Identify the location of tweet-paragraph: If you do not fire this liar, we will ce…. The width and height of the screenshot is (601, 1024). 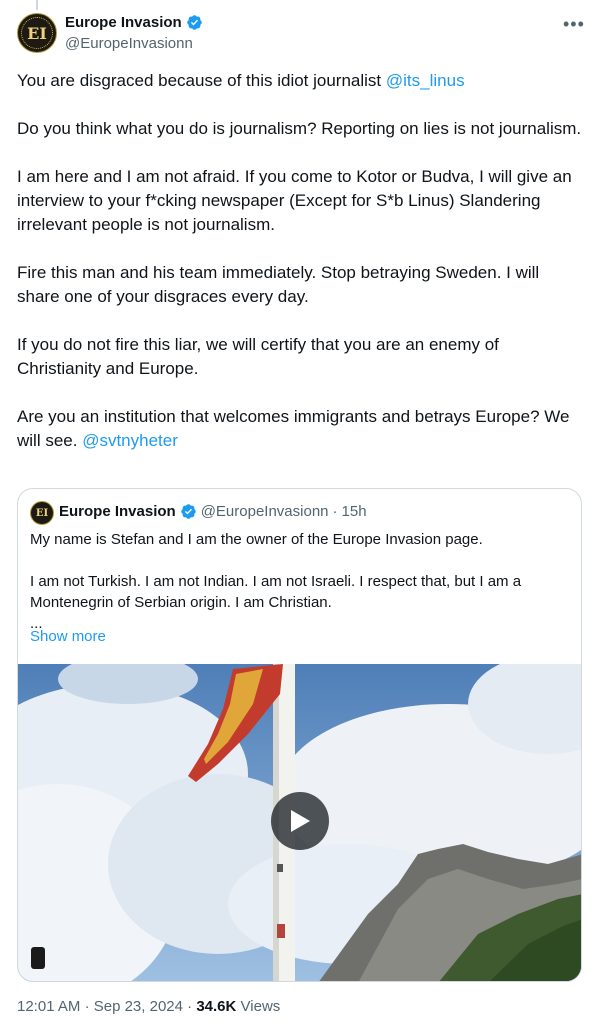
(258, 356).